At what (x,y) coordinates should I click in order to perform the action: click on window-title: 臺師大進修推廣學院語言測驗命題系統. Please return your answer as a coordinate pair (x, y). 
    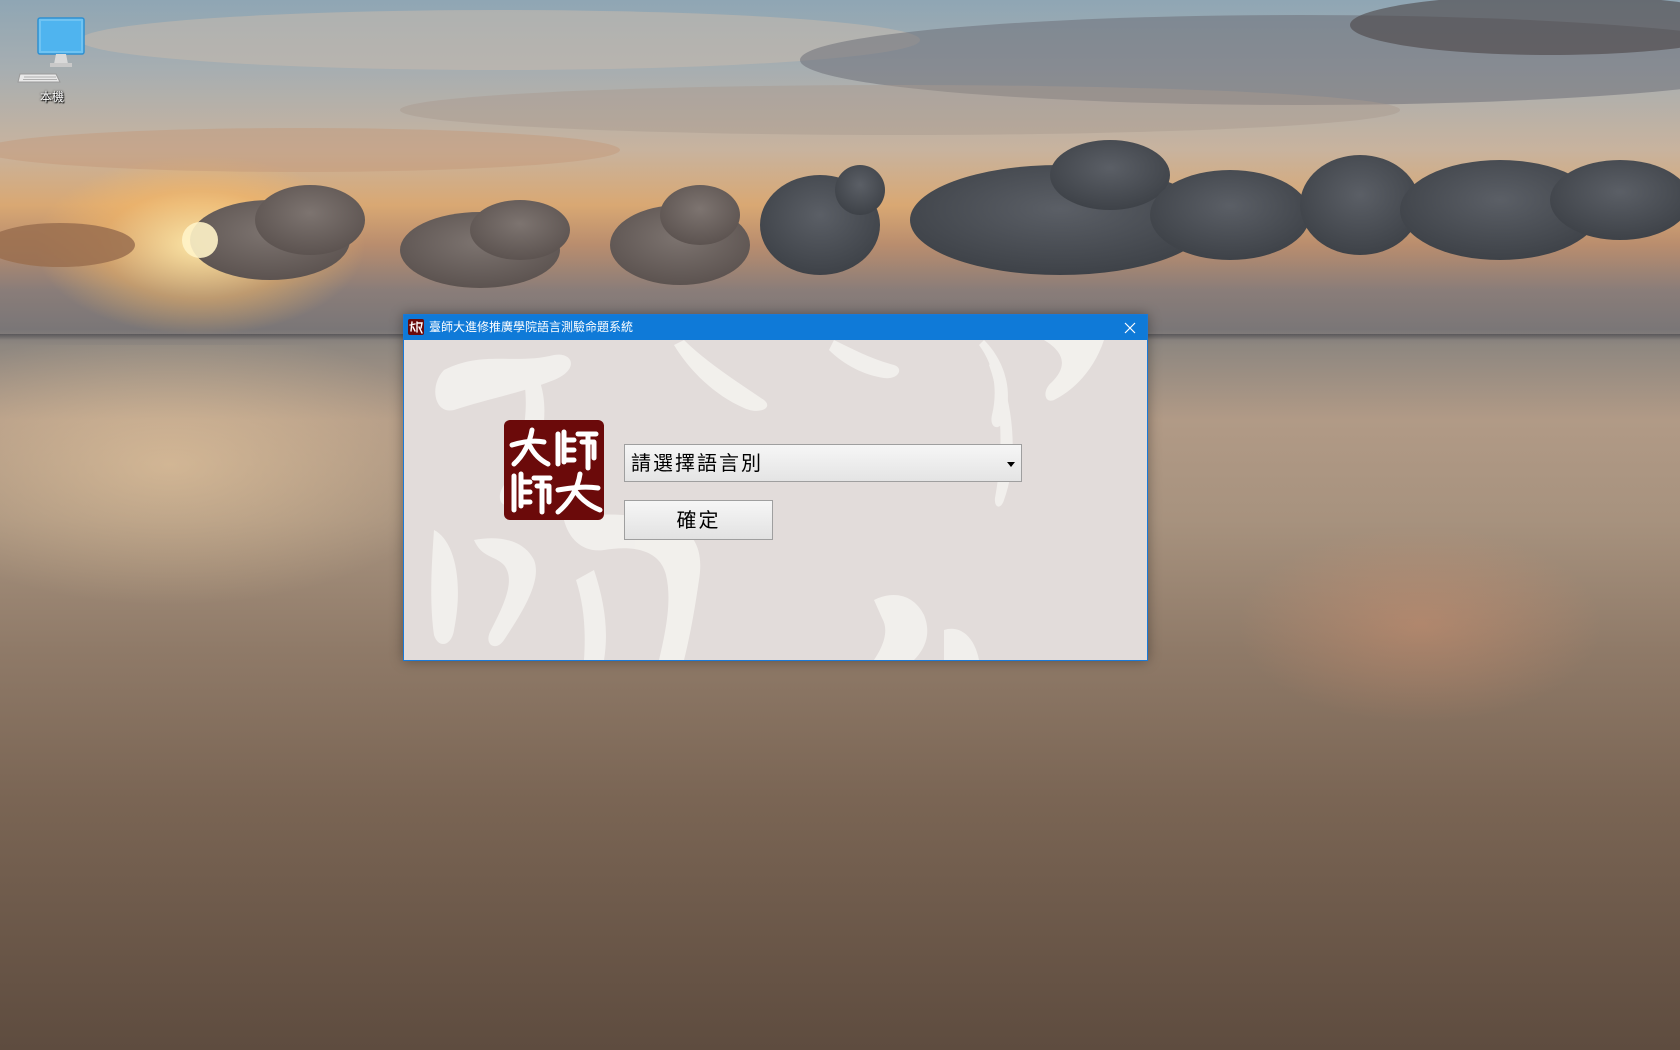
    Looking at the image, I should click on (531, 327).